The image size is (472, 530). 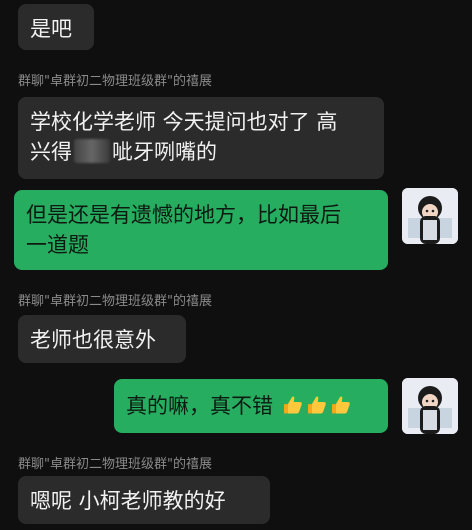 I want to click on message-bubble-outgoing: 但是还是有遗憾的地方，比如最后 一道题, so click(x=201, y=230).